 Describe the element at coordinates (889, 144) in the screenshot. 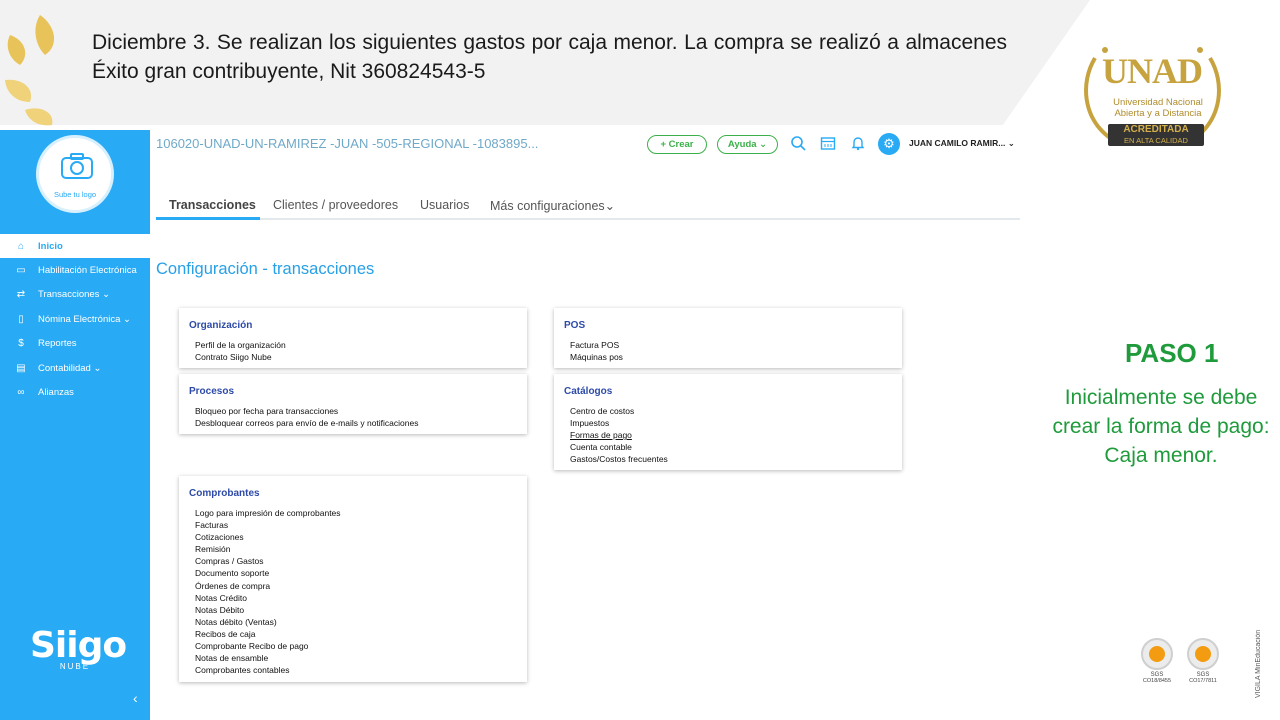

I see `gear-icon: ⚙` at that location.